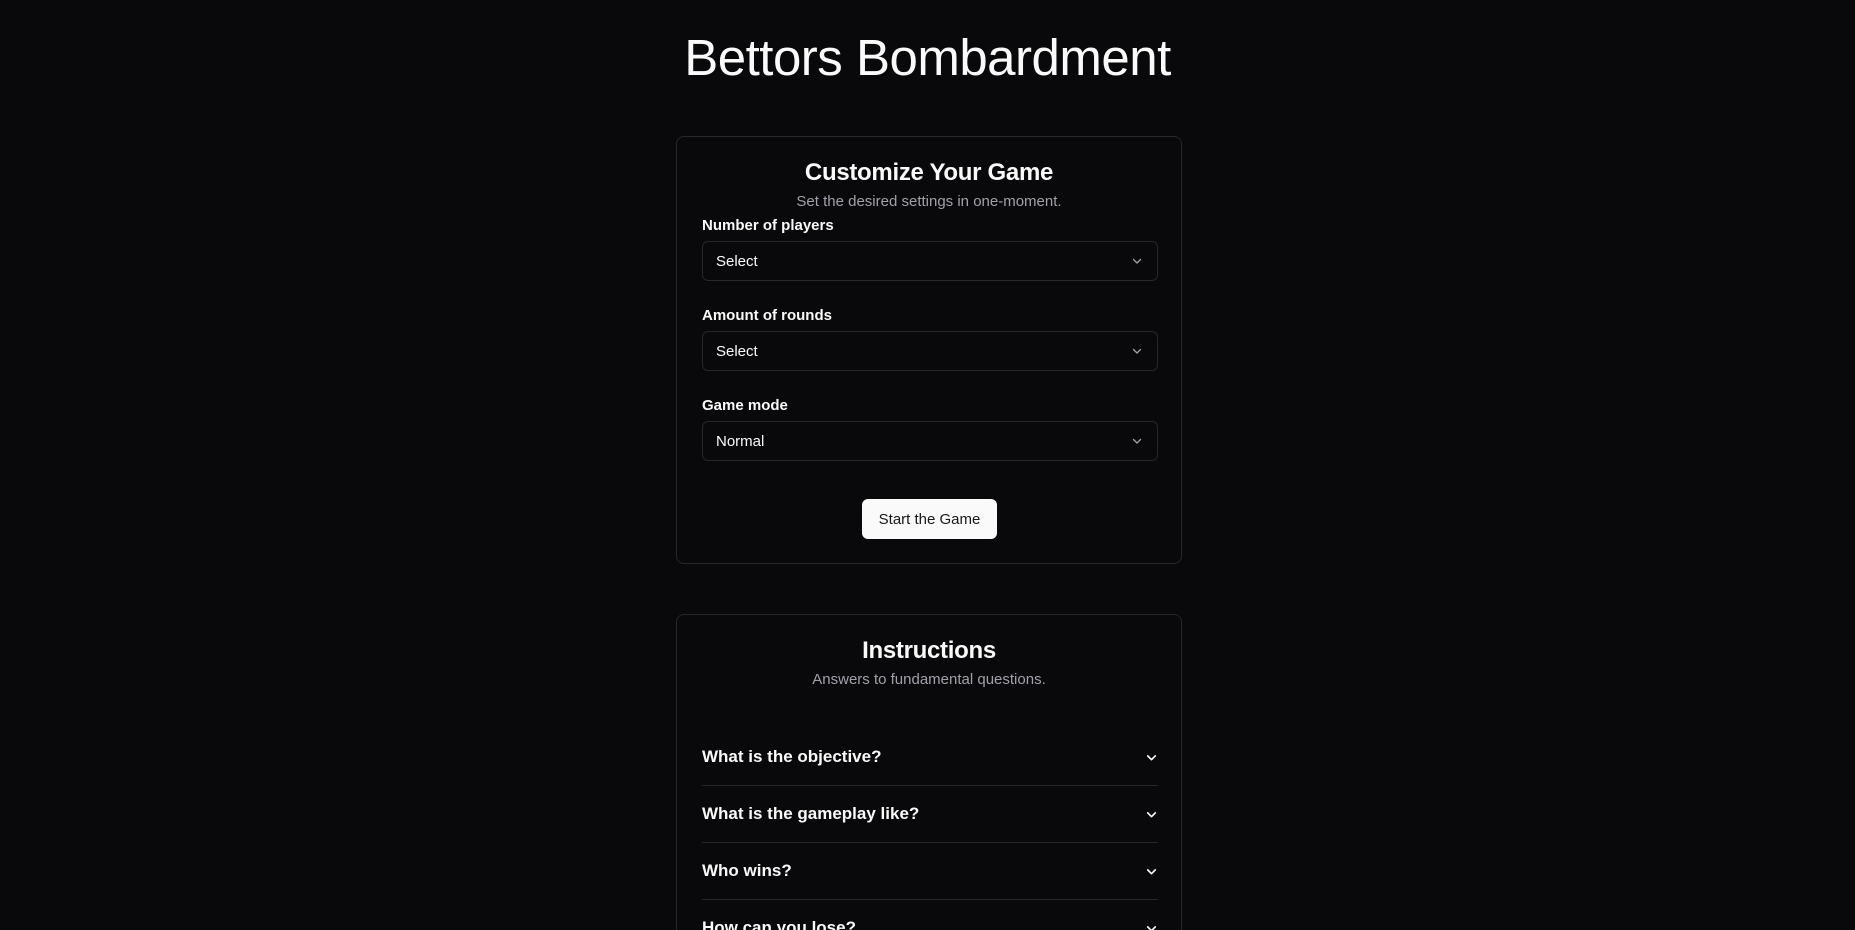 Image resolution: width=1855 pixels, height=930 pixels. I want to click on players-select-value: Select, so click(737, 261).